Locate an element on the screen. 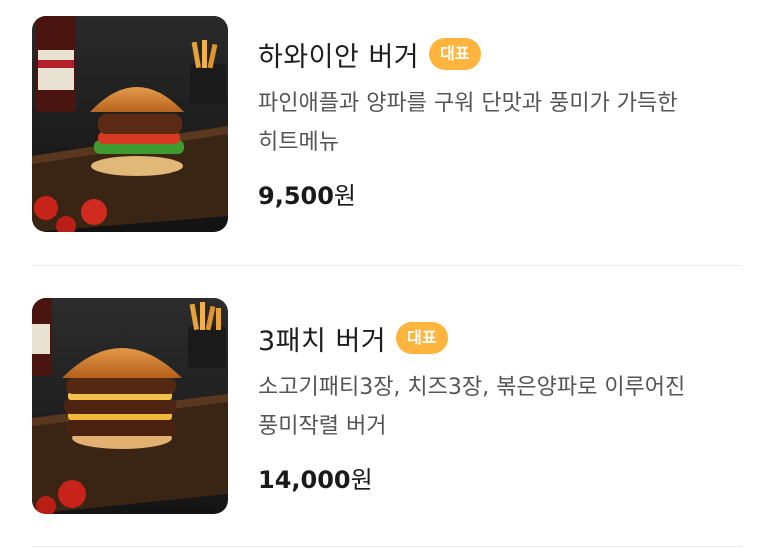  triple-patty-burger-photo is located at coordinates (130, 406).